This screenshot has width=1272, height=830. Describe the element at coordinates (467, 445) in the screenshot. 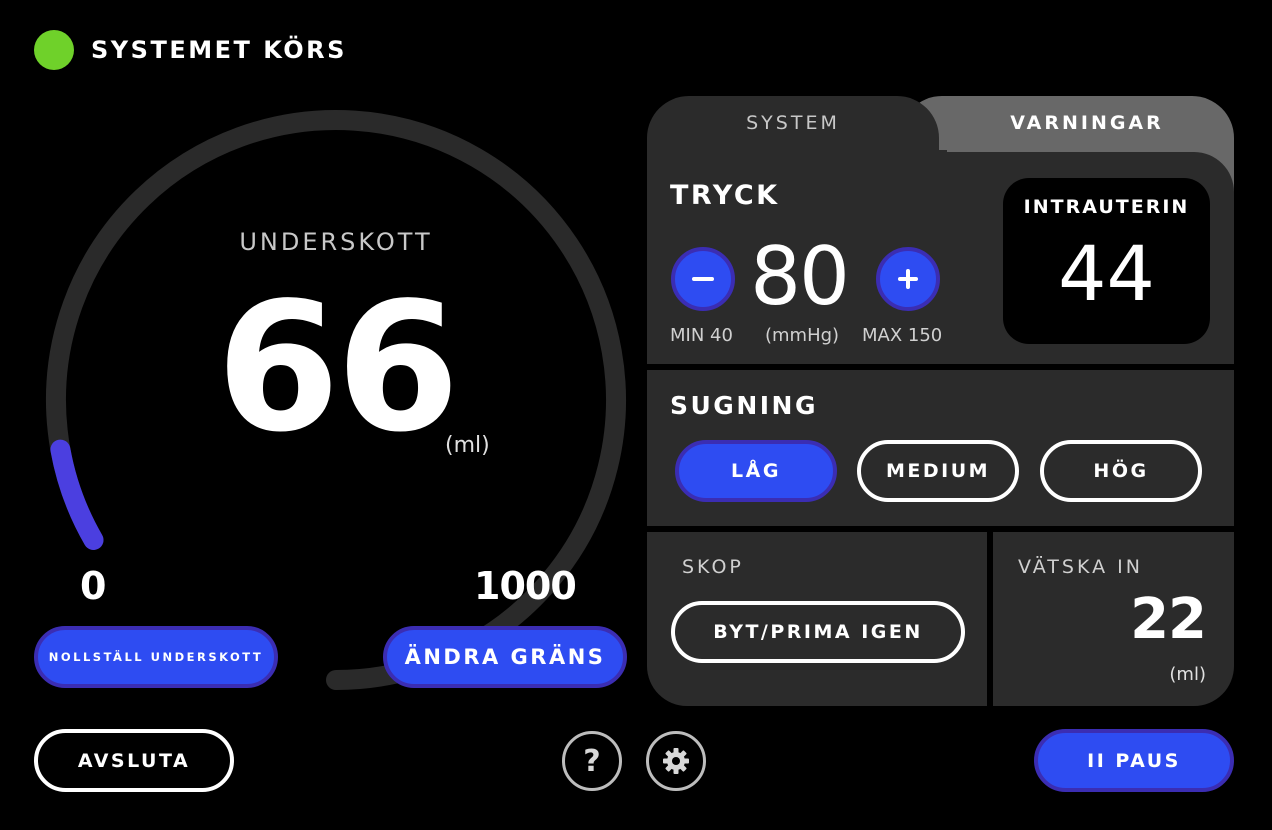

I see `deficit-unit: (ml)` at that location.